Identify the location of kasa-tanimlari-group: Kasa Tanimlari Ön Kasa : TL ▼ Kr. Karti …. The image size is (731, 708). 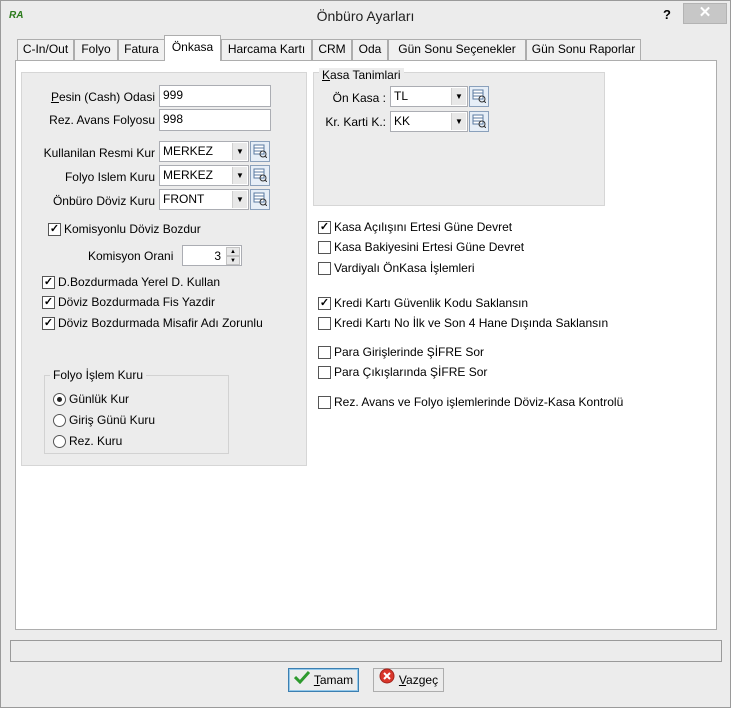
(459, 137).